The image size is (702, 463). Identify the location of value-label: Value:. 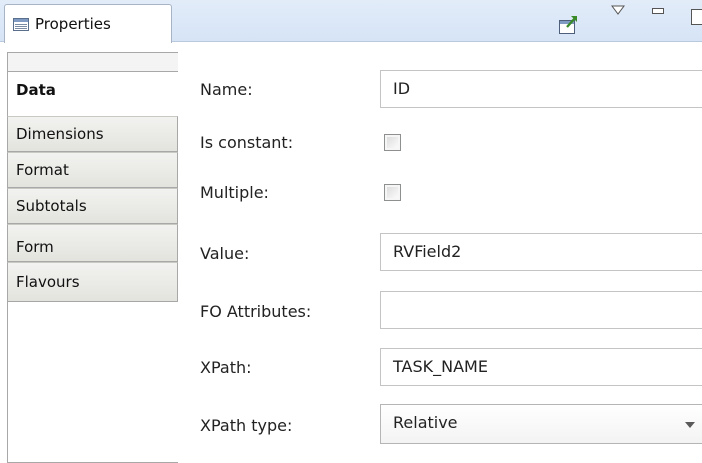
(225, 253).